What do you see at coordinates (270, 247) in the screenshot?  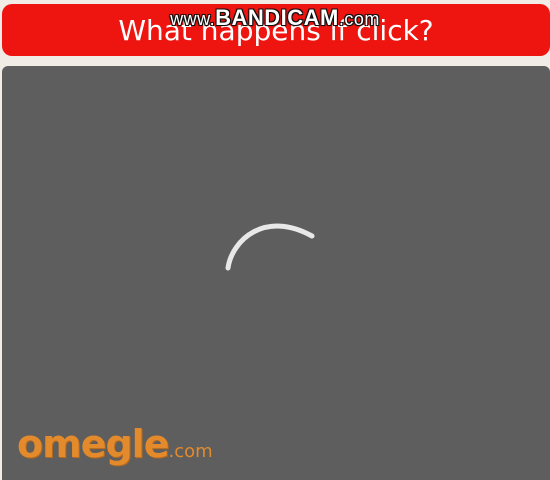 I see `loading-spinner-icon` at bounding box center [270, 247].